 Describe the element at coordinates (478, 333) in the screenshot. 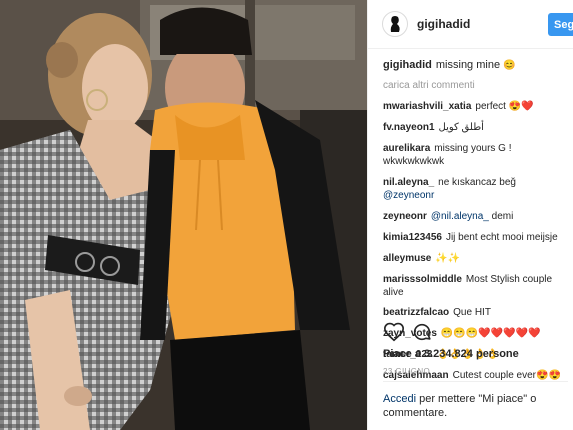

I see `post-actions` at that location.